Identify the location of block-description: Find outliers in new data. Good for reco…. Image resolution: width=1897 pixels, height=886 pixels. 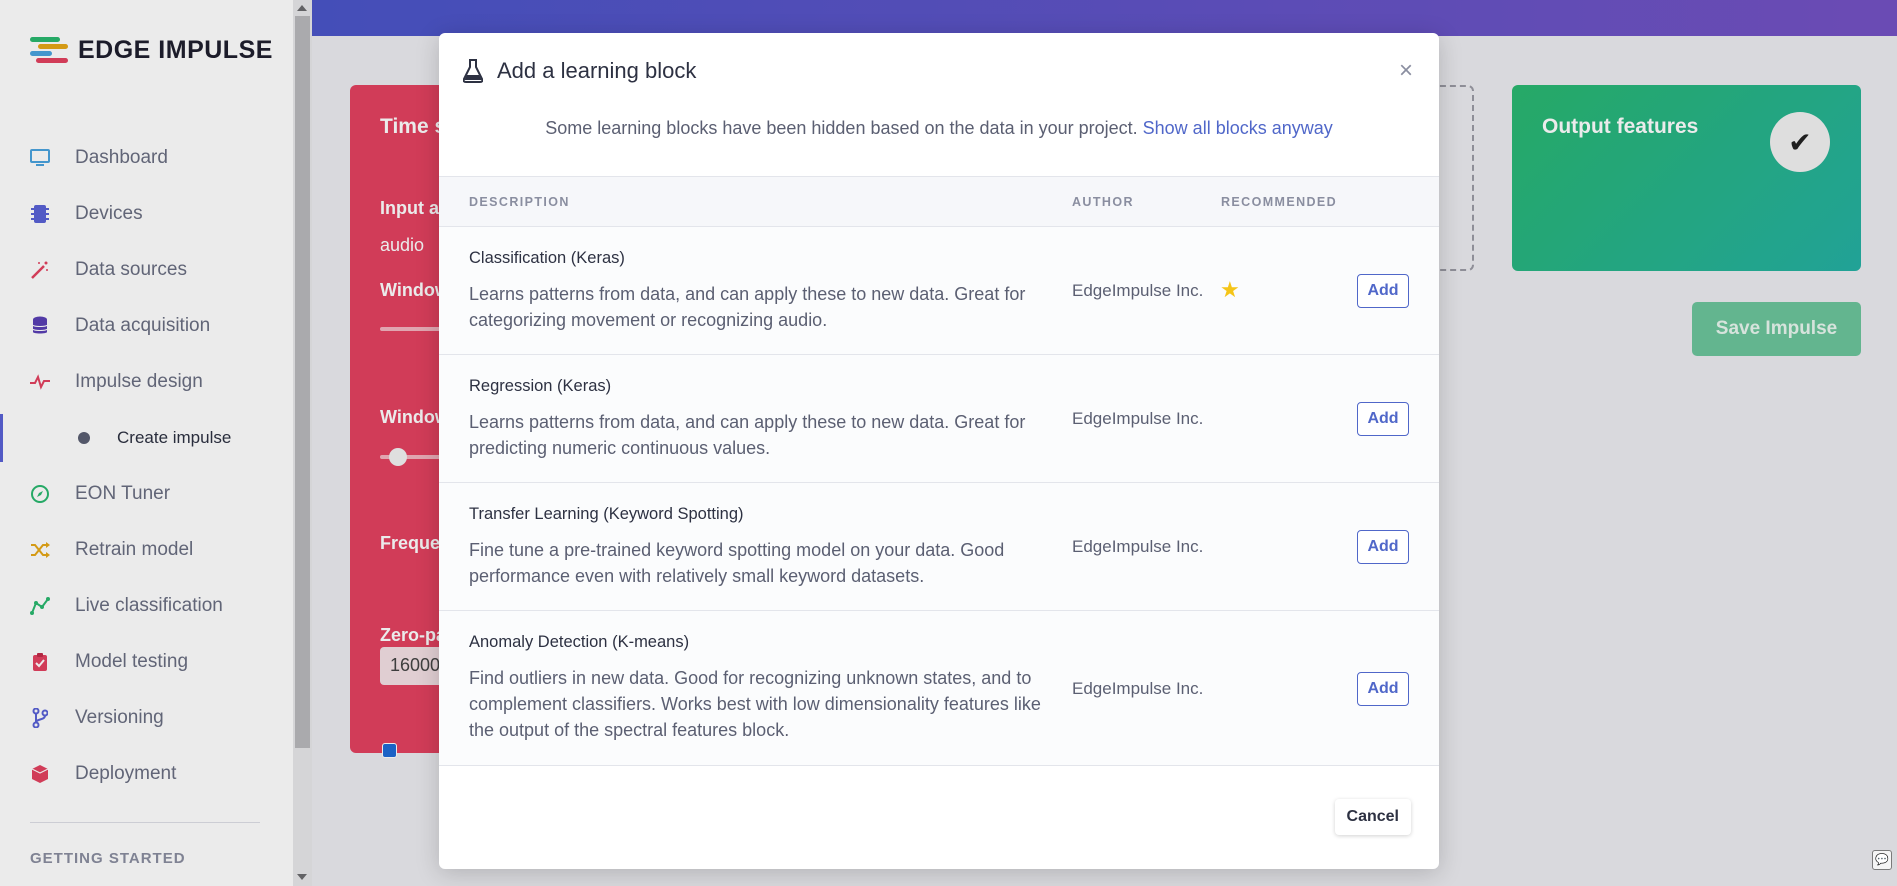
(755, 704).